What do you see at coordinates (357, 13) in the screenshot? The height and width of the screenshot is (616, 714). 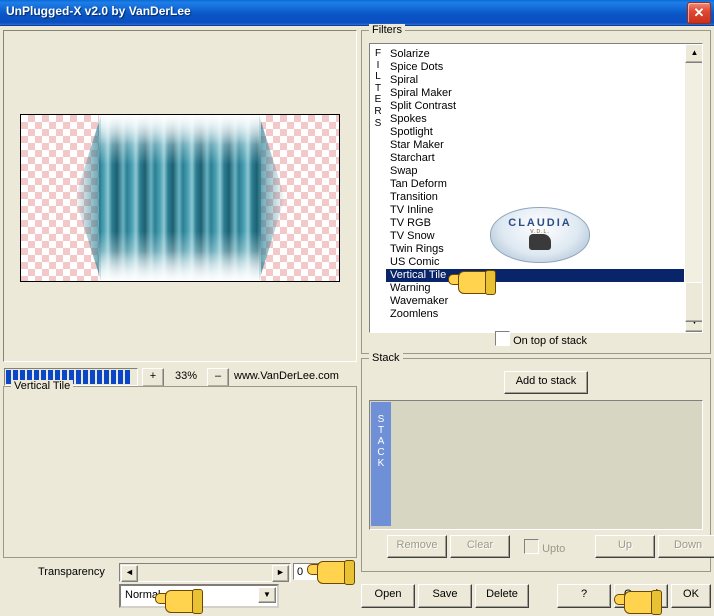 I see `window-title-bar: UnPlugged-X v2.0 by VanDerLee ✕` at bounding box center [357, 13].